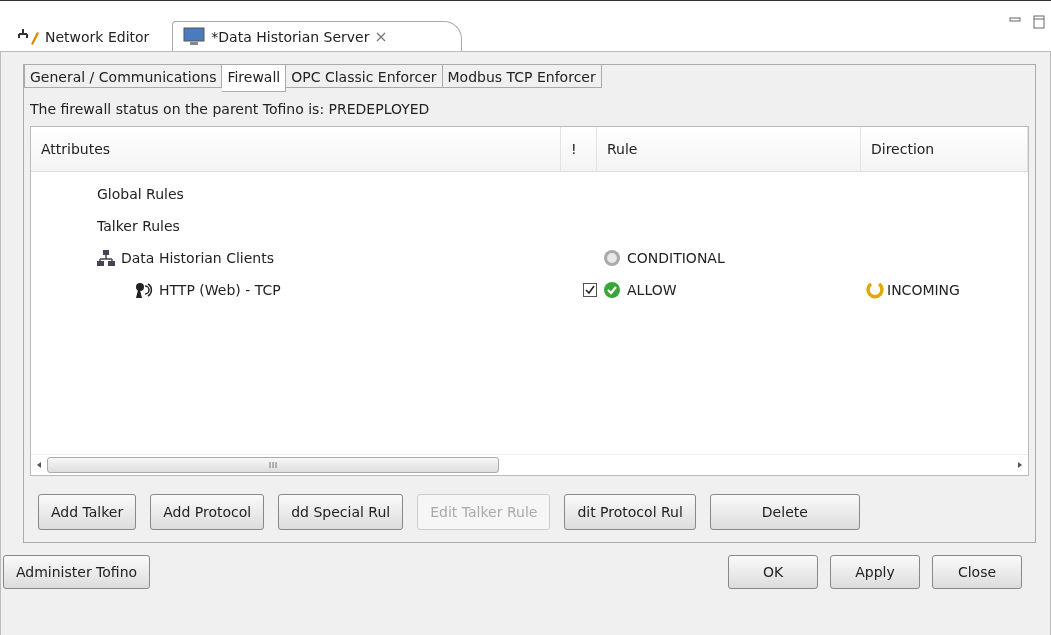  What do you see at coordinates (612, 258) in the screenshot?
I see `ring-icon` at bounding box center [612, 258].